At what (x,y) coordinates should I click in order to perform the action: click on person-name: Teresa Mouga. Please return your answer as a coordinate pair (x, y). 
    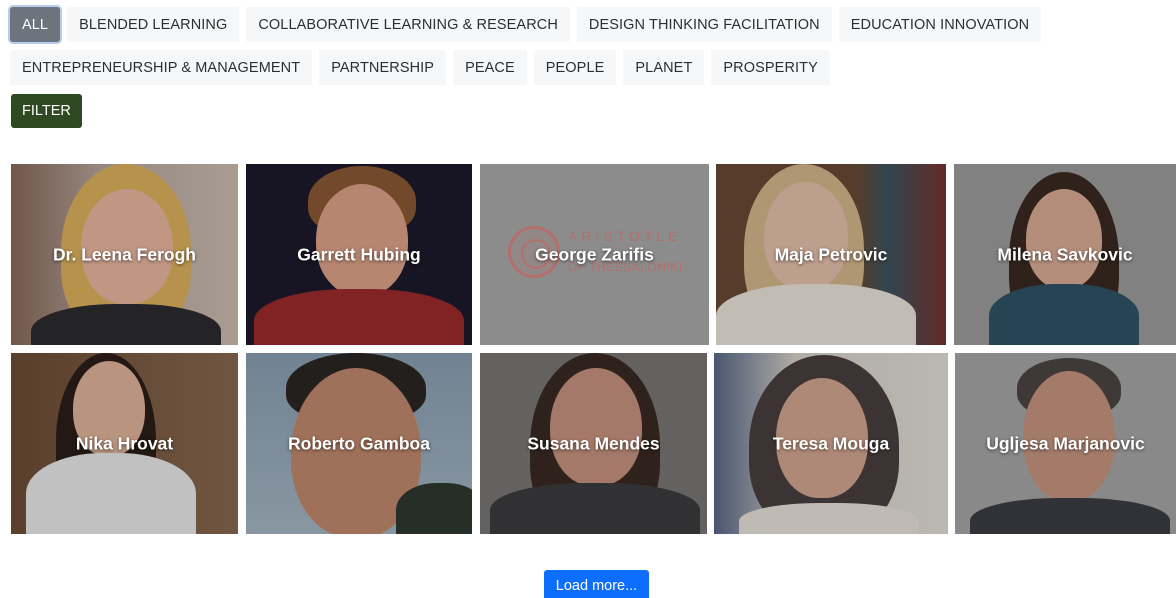
    Looking at the image, I should click on (831, 443).